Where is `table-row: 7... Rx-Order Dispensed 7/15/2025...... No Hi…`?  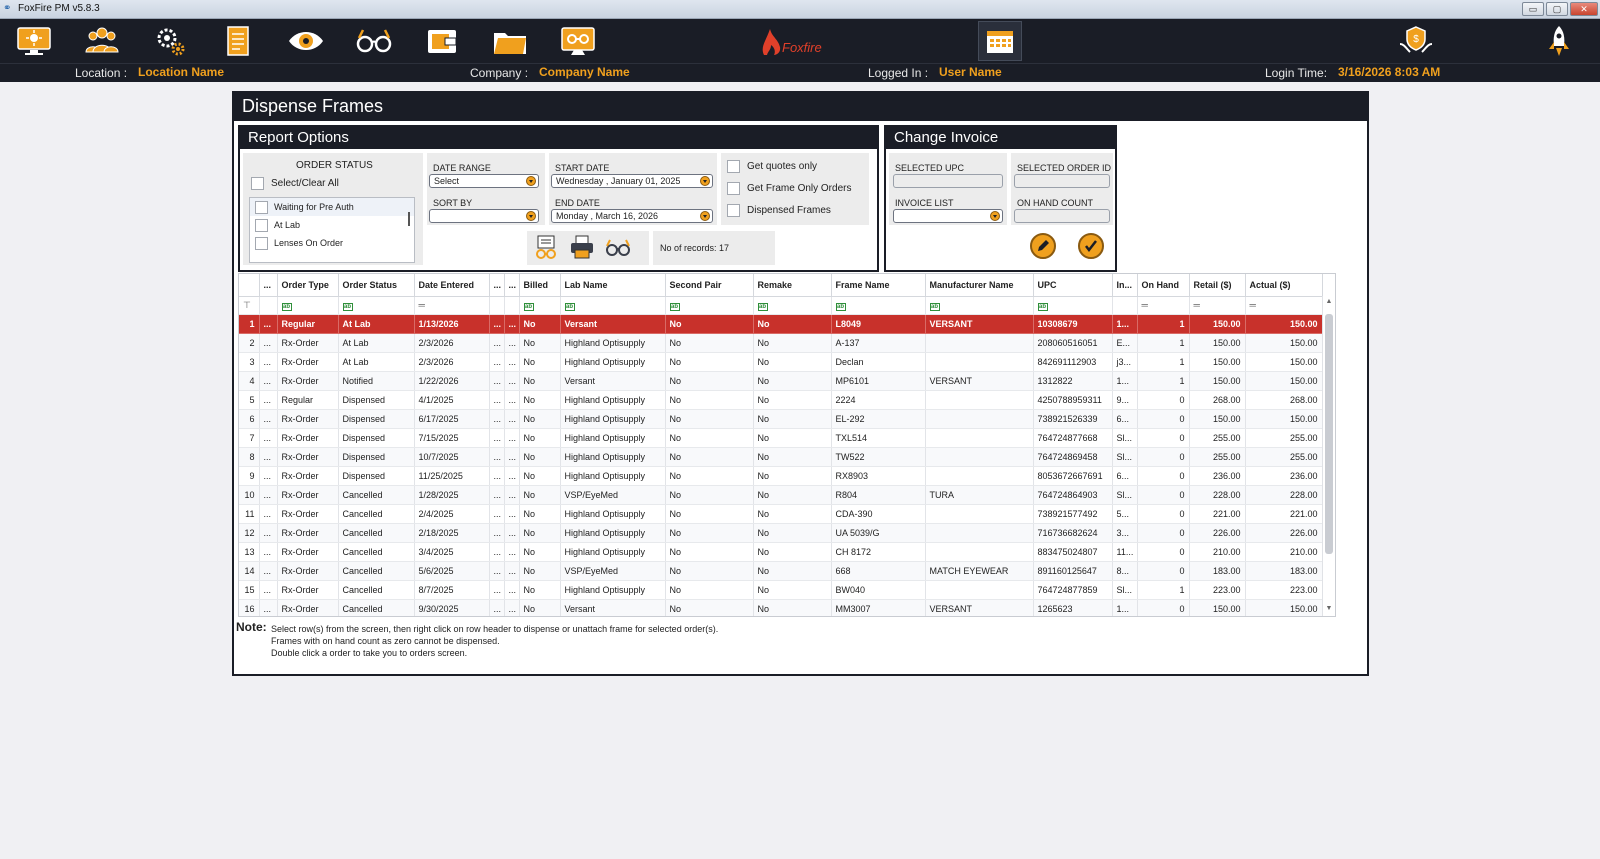 table-row: 7... Rx-Order Dispensed 7/15/2025...... No Hi… is located at coordinates (781, 438).